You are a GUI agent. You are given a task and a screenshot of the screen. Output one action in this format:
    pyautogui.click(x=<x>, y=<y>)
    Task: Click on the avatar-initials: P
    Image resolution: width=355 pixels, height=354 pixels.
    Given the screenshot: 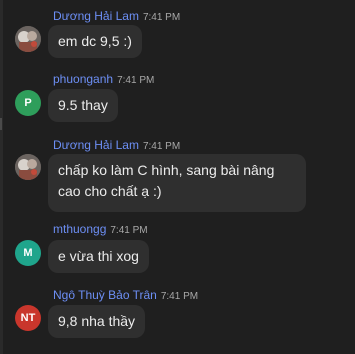 What is the action you would take?
    pyautogui.click(x=28, y=103)
    